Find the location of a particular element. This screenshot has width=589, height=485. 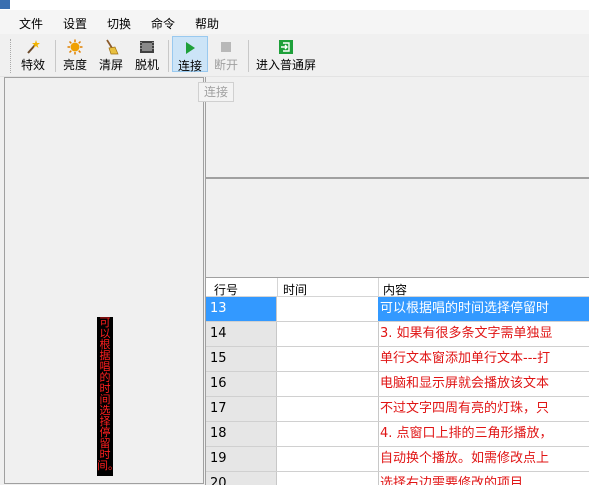

table-row: 20 选择右边需要修改的项目 is located at coordinates (397, 478).